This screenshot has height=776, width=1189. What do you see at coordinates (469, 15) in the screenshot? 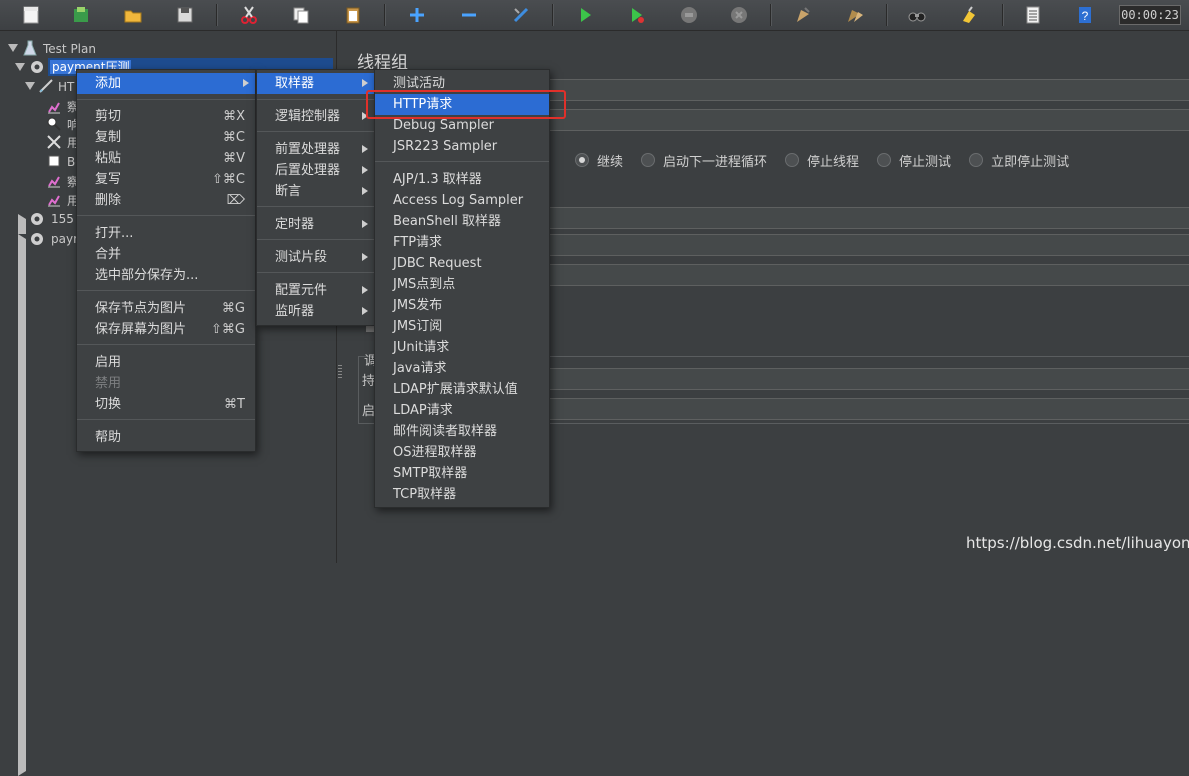
I see `collapse-icon` at bounding box center [469, 15].